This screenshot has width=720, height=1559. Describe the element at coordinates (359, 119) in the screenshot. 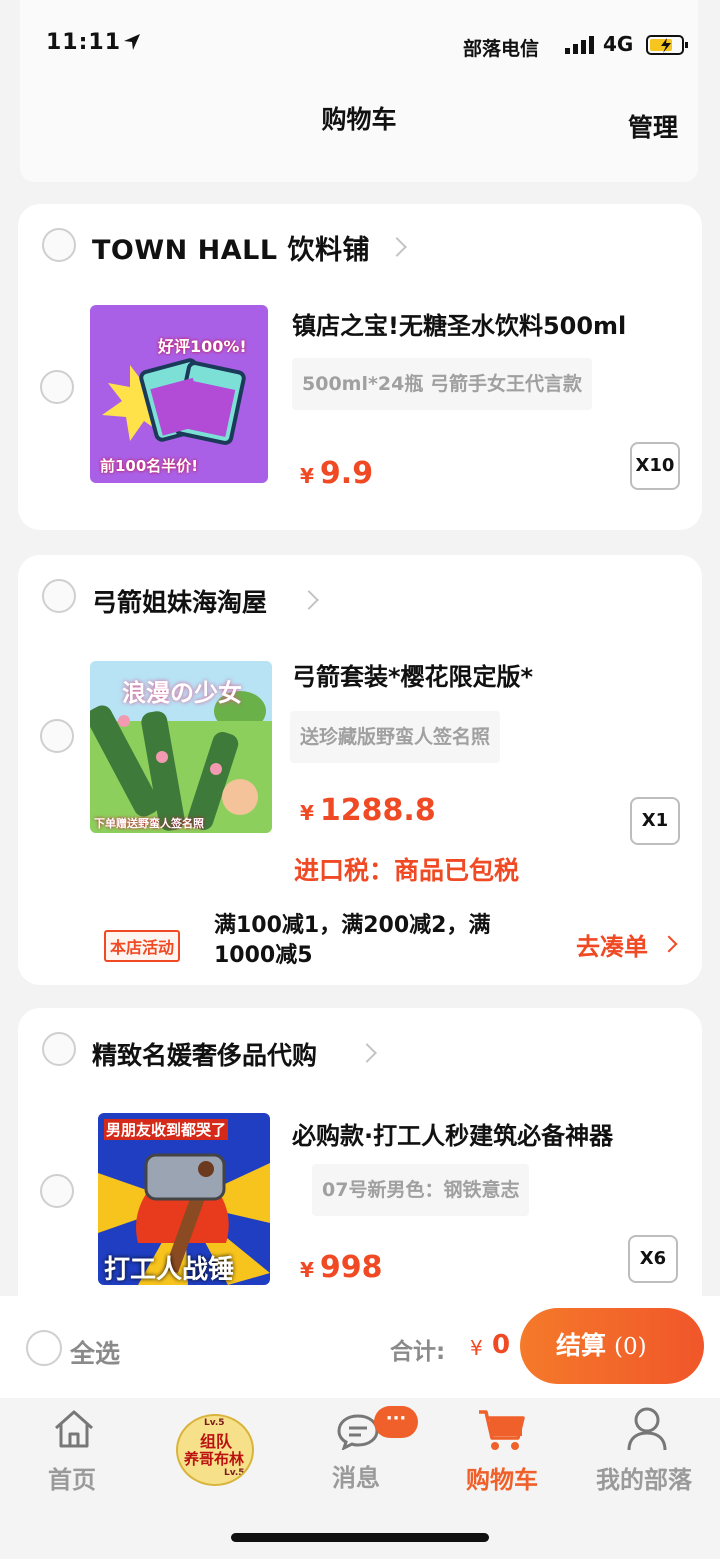

I see `page-title: 购物车` at that location.